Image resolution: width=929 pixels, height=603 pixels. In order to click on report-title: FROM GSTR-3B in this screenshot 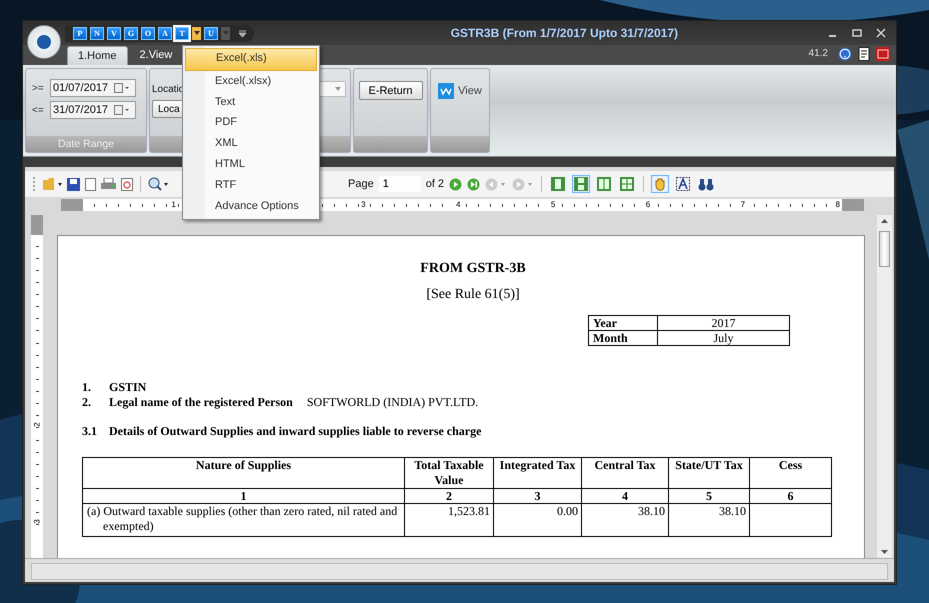, I will do `click(473, 269)`.